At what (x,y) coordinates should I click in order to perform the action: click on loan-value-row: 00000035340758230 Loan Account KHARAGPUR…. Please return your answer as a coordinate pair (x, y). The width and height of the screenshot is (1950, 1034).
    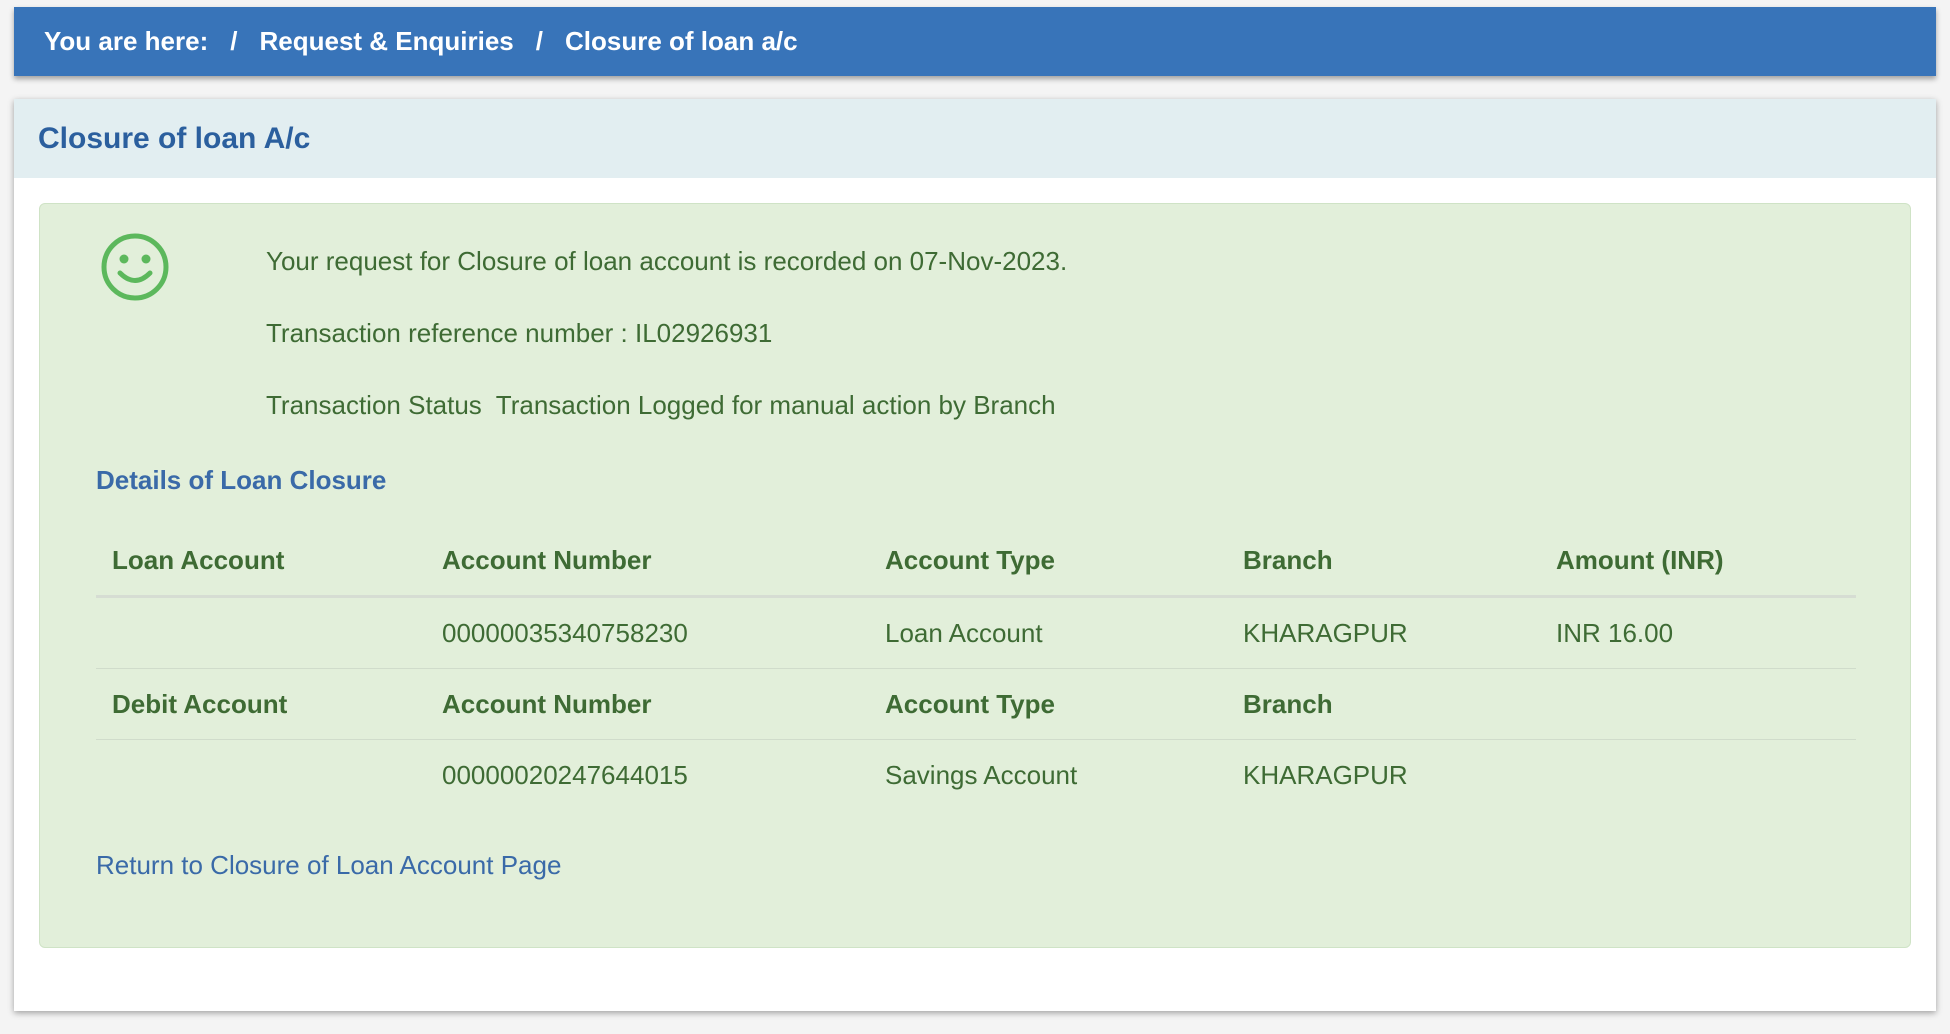
    Looking at the image, I should click on (976, 633).